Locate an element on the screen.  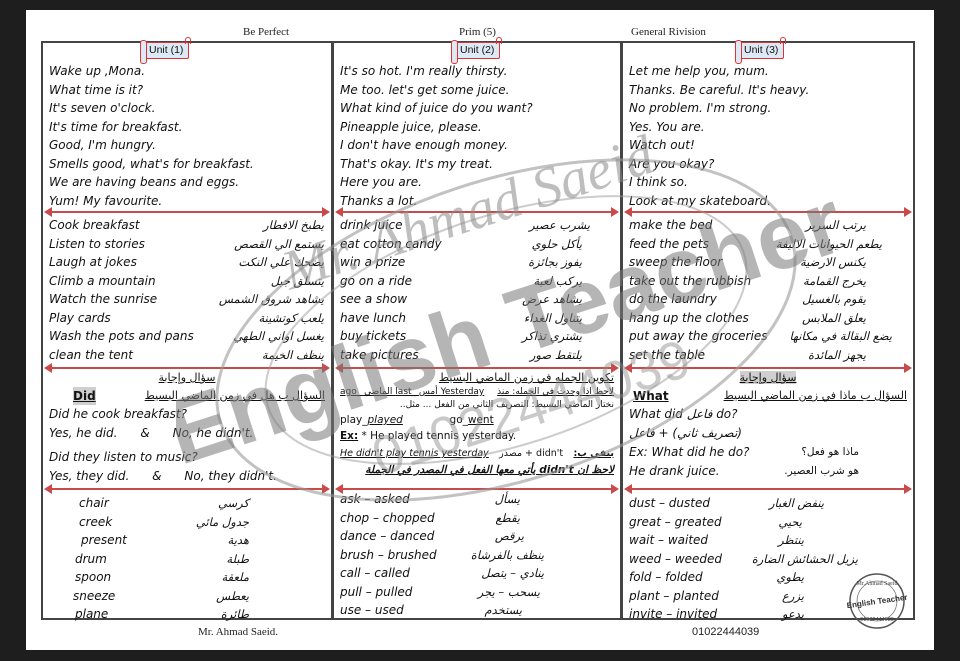
word-row: wait – waited ينتظر is located at coordinates (768, 540).